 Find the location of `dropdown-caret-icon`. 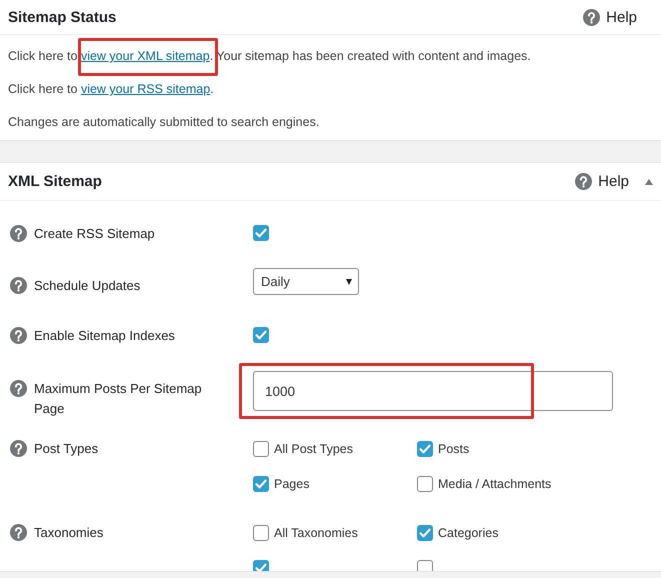

dropdown-caret-icon is located at coordinates (349, 281).